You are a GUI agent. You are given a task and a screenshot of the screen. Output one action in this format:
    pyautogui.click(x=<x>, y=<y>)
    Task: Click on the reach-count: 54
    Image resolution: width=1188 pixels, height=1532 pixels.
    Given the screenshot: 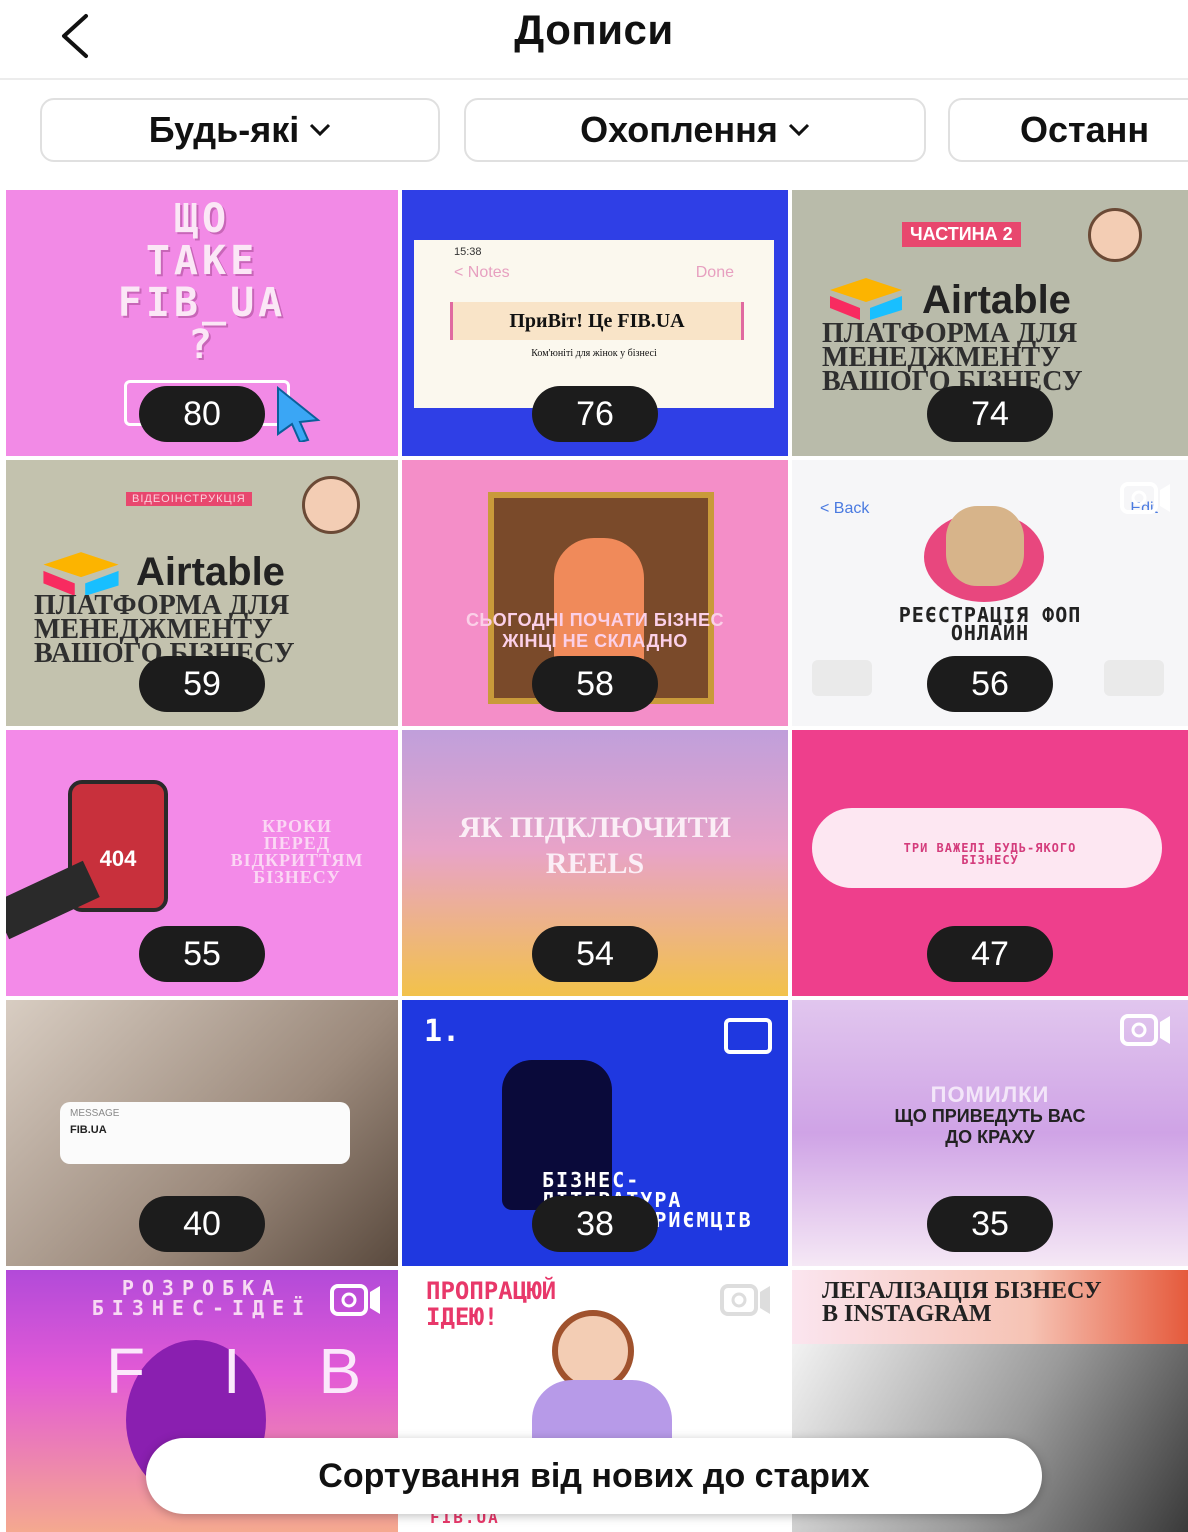 What is the action you would take?
    pyautogui.click(x=595, y=954)
    